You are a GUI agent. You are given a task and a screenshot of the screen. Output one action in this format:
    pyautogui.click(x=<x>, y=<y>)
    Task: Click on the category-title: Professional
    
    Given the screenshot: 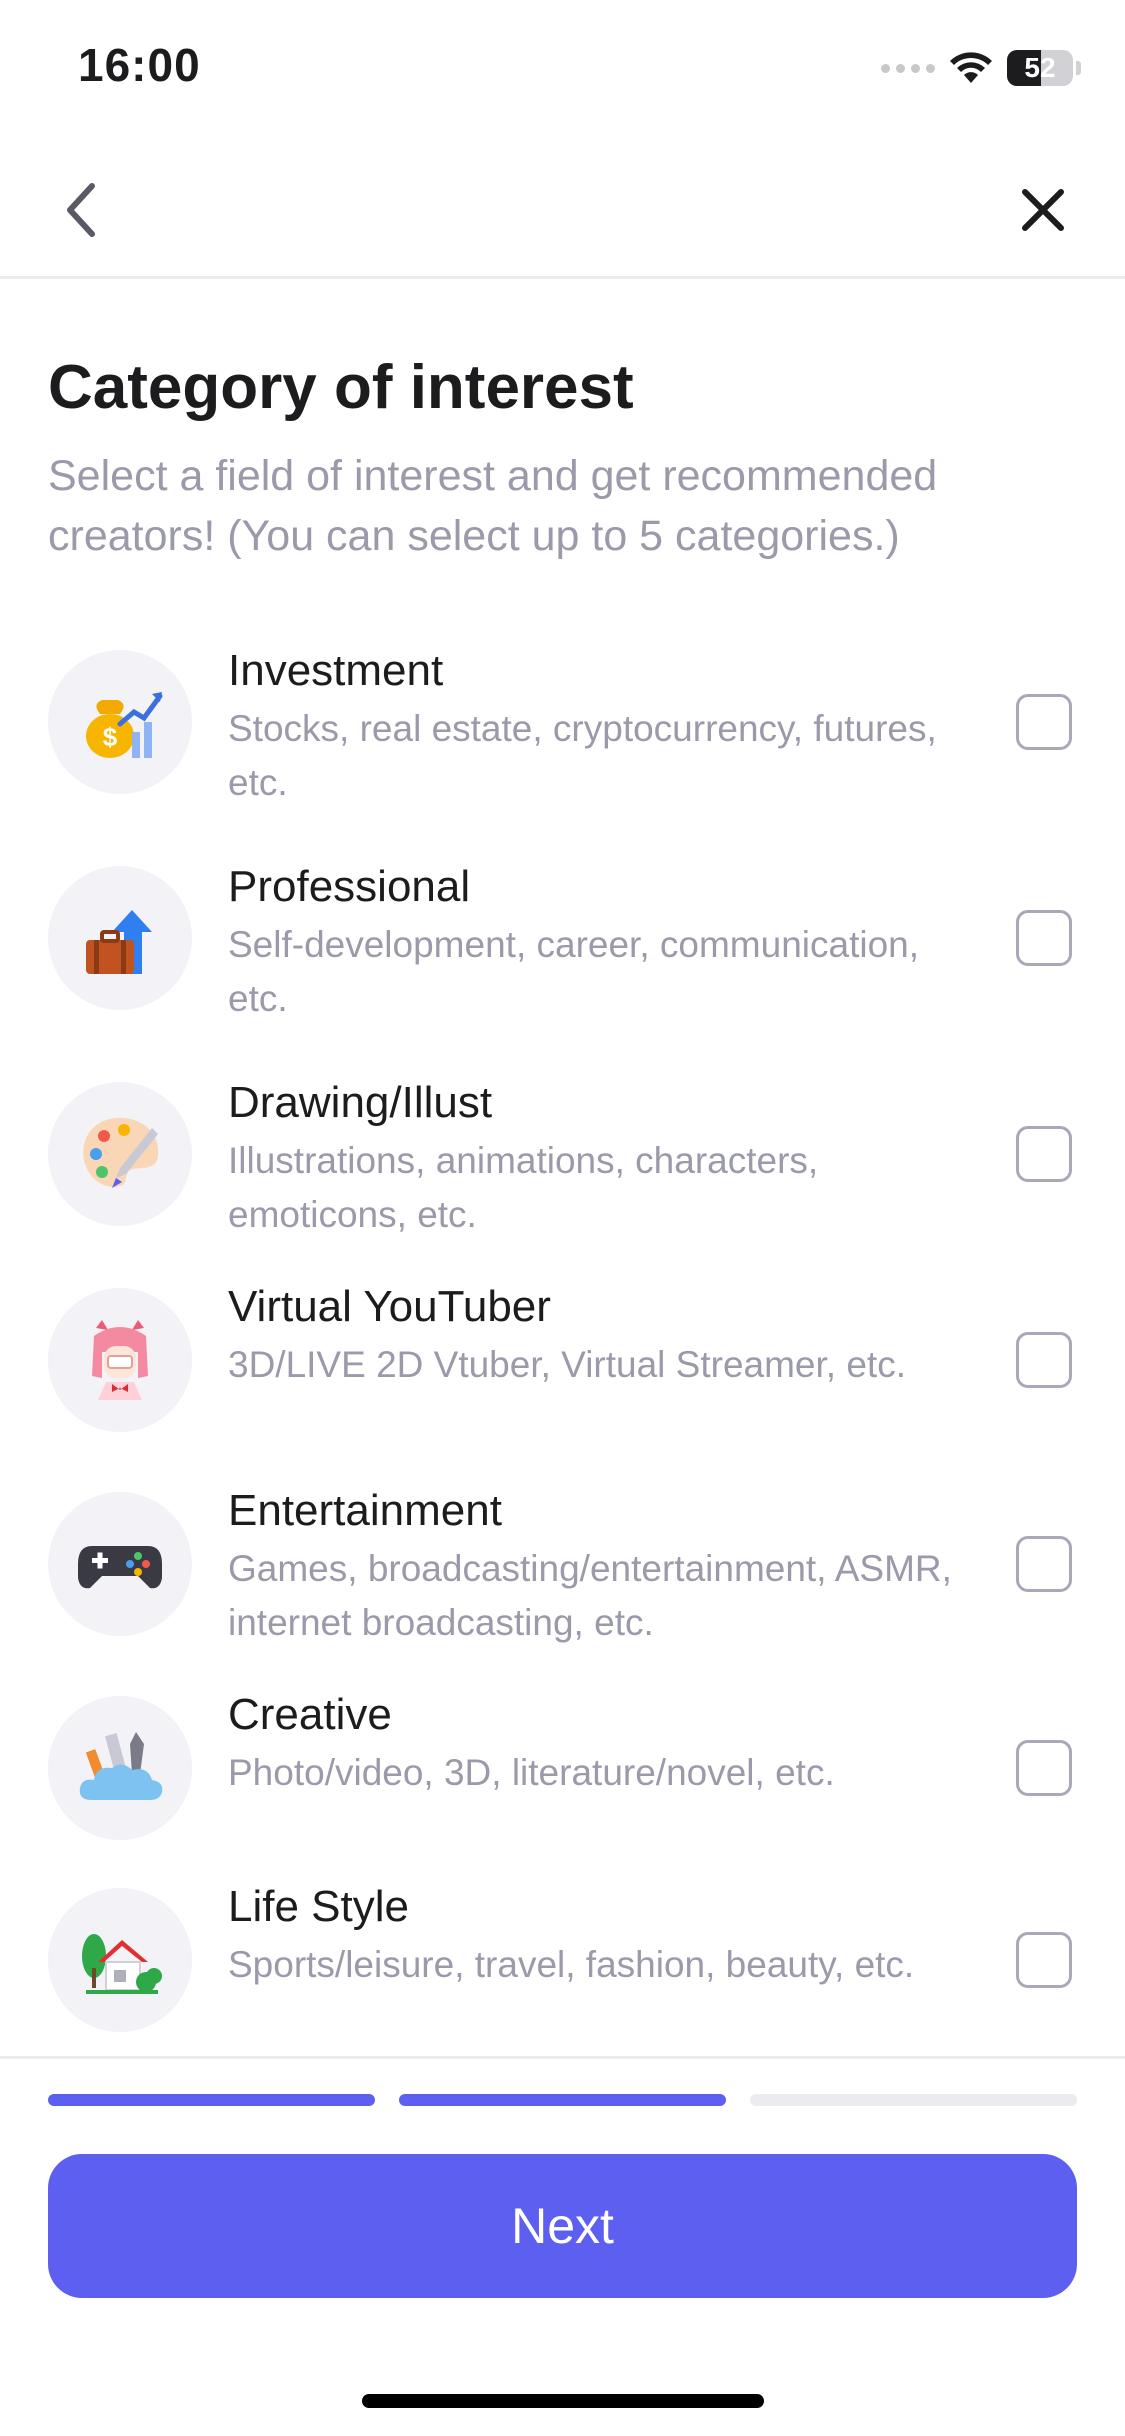 What is the action you would take?
    pyautogui.click(x=349, y=886)
    